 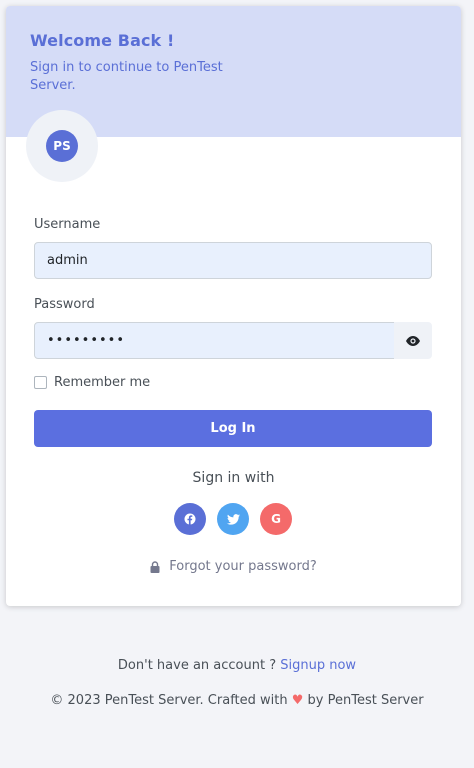 I want to click on copyright-prefix: © 2023 PenTest Server. Crafted with, so click(x=171, y=700).